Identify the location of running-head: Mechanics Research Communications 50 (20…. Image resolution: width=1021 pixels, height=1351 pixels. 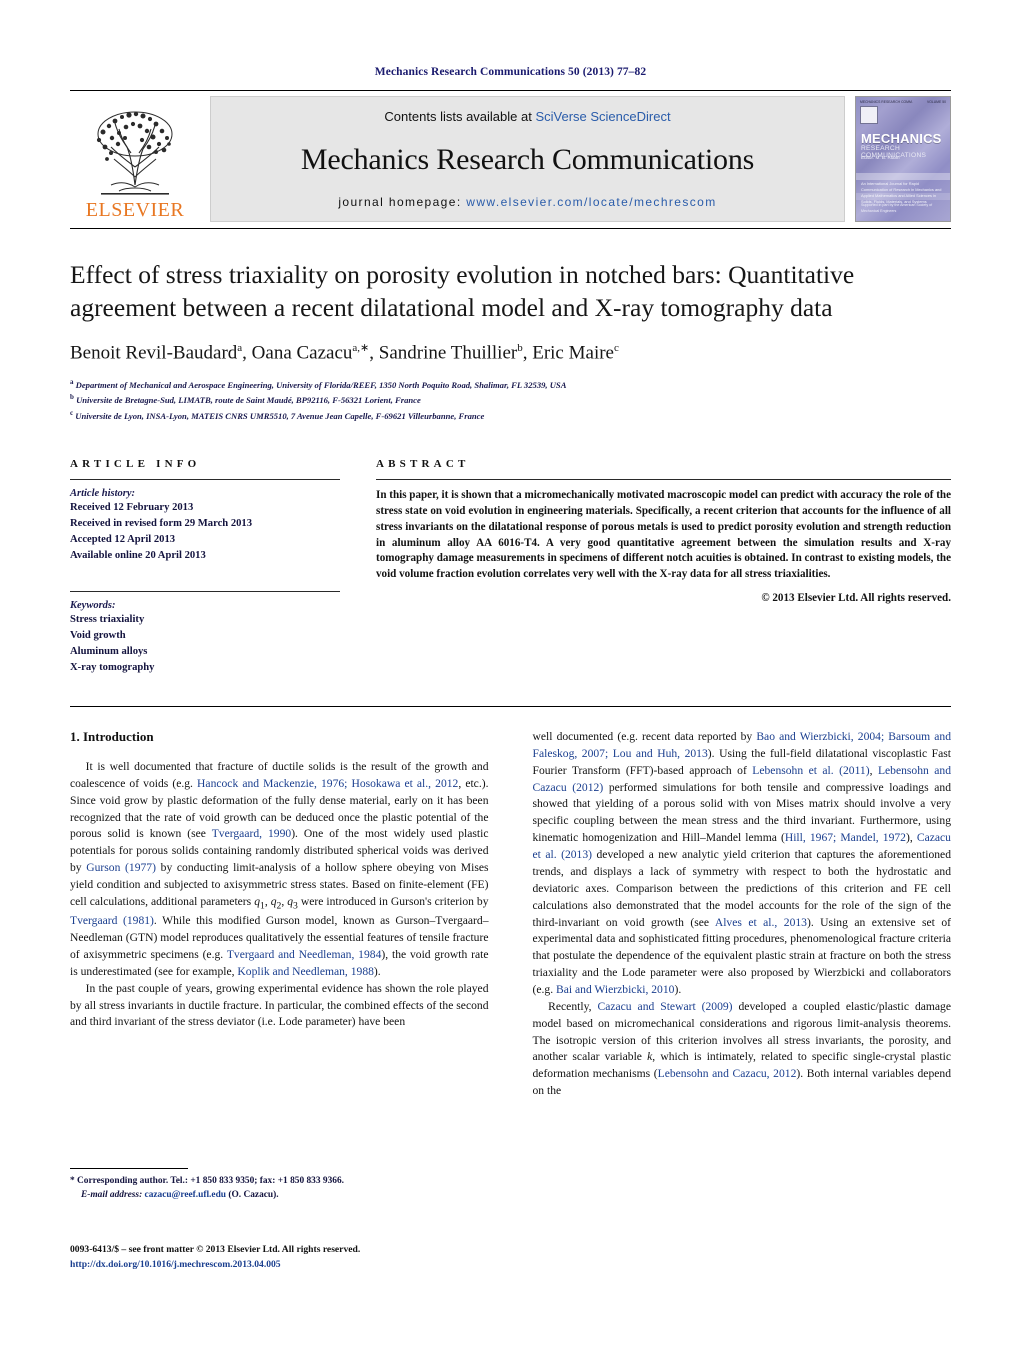
(510, 72).